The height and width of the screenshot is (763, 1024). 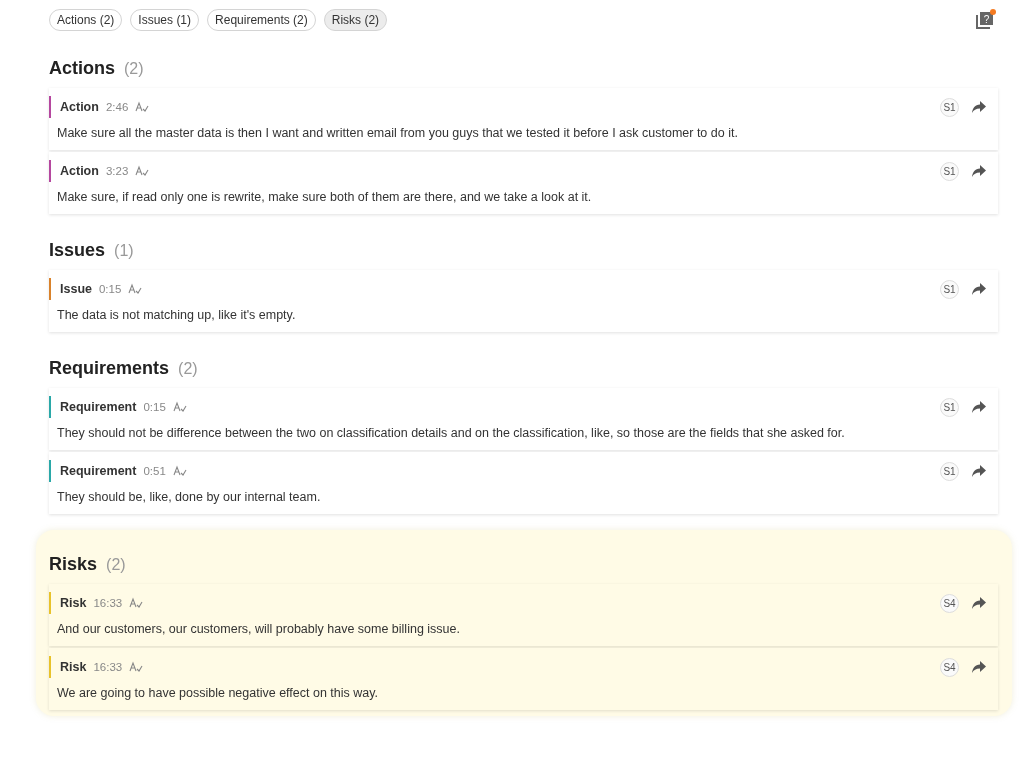 I want to click on section-count: (1), so click(x=124, y=250).